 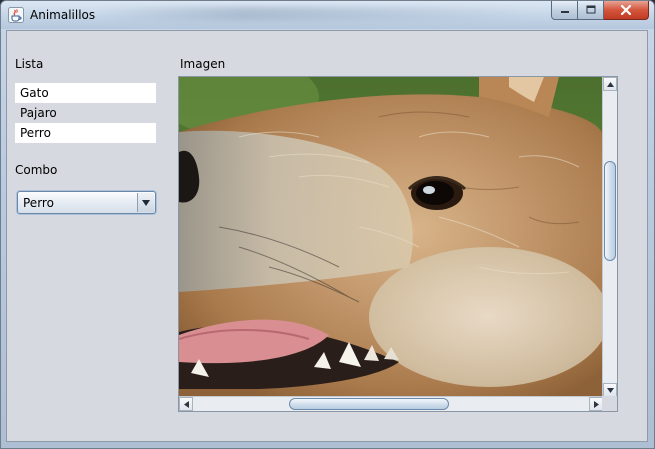 I want to click on window-title: Animalillos, so click(x=63, y=15).